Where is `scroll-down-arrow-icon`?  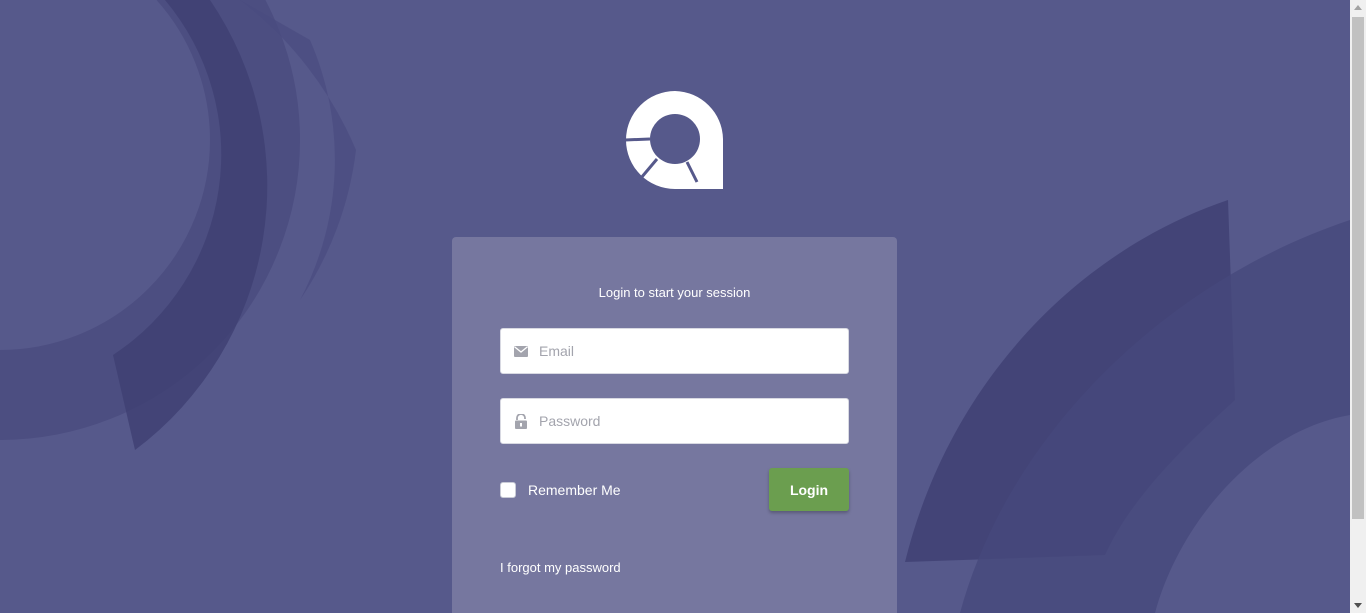
scroll-down-arrow-icon is located at coordinates (1358, 605).